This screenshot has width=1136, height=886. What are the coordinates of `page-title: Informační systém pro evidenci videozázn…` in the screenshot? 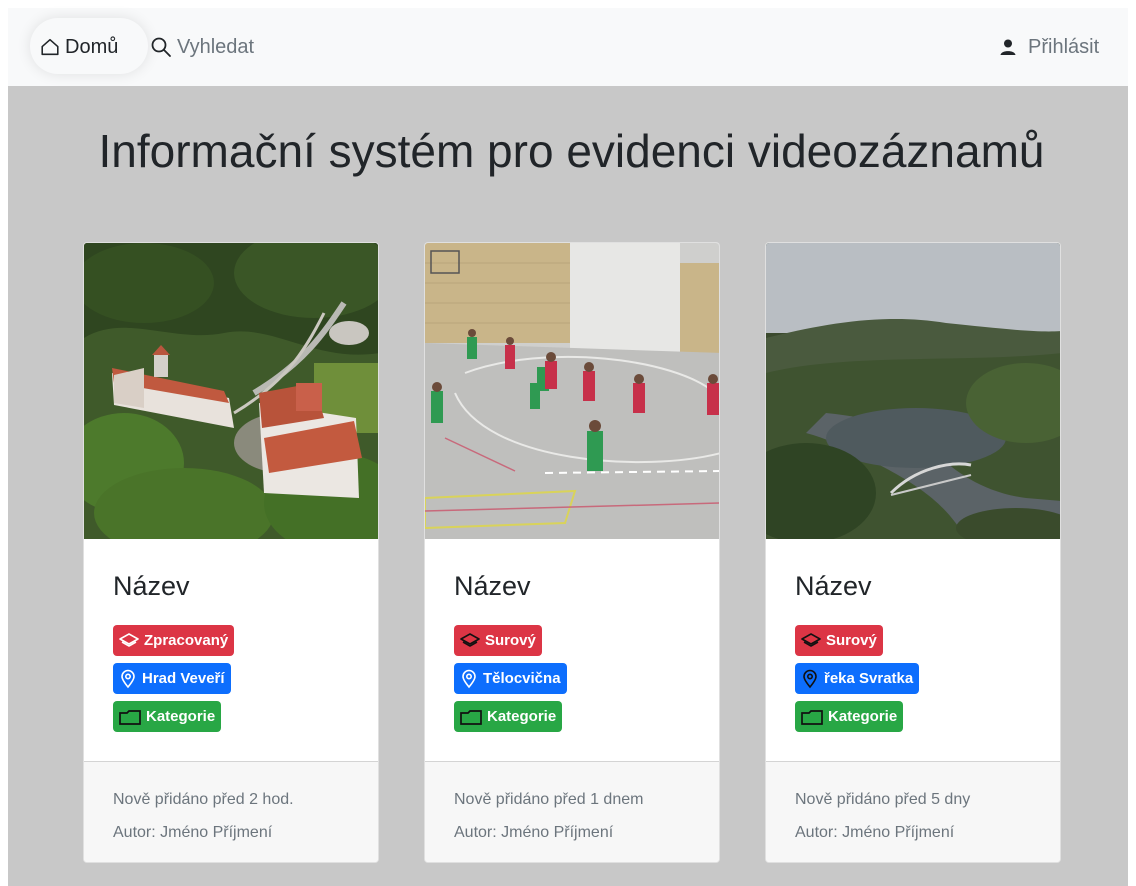 It's located at (571, 151).